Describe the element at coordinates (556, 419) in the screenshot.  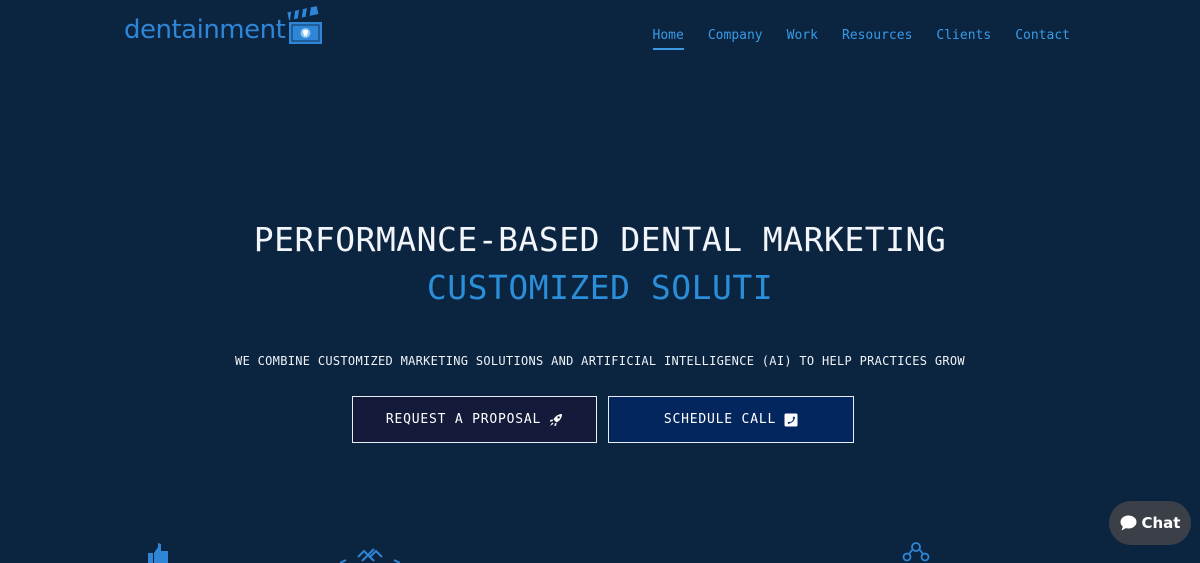
I see `rocket-icon` at that location.